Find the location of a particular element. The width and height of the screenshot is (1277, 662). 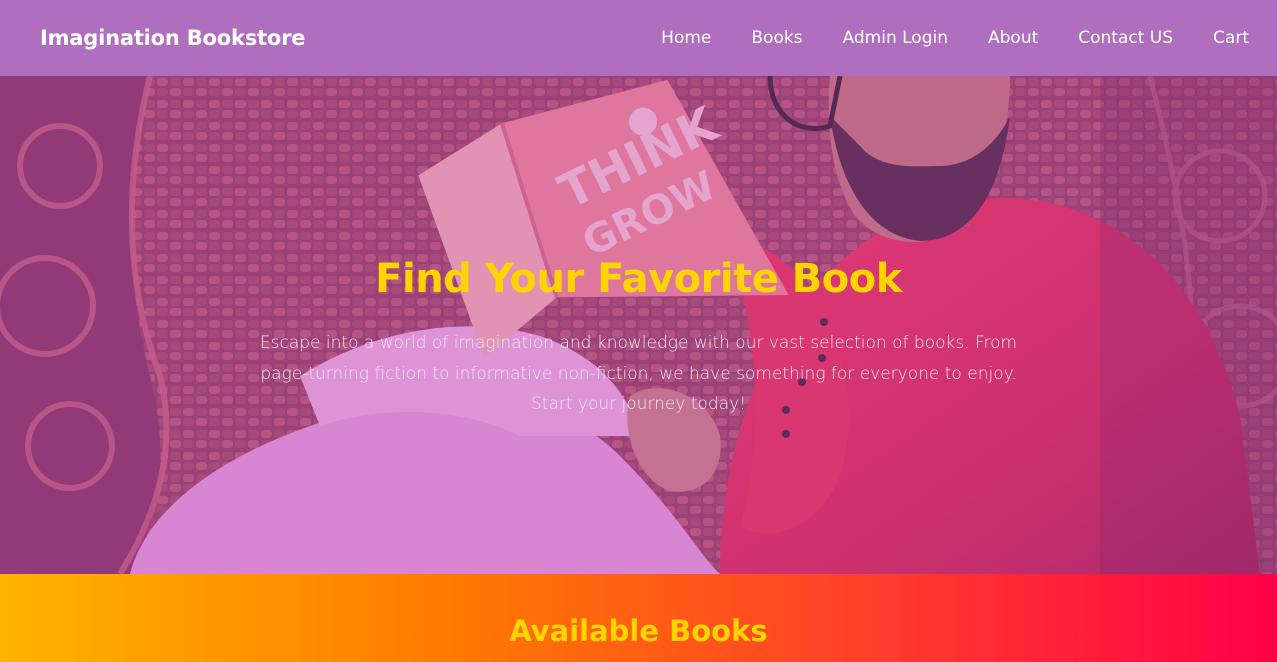

nav-link-home: Home is located at coordinates (686, 38).